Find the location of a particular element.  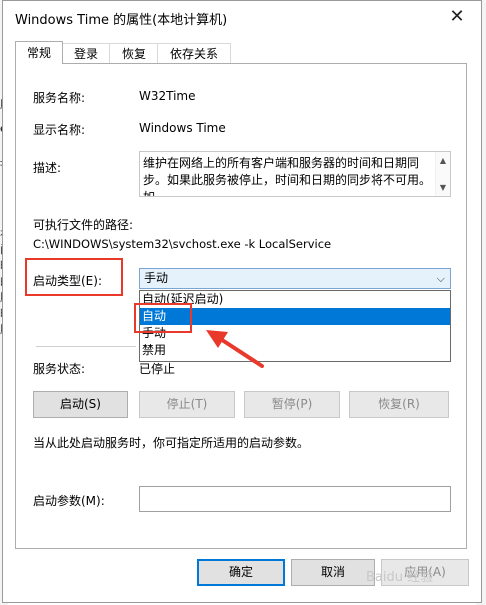

startup-type-label-highlight is located at coordinates (74, 277).